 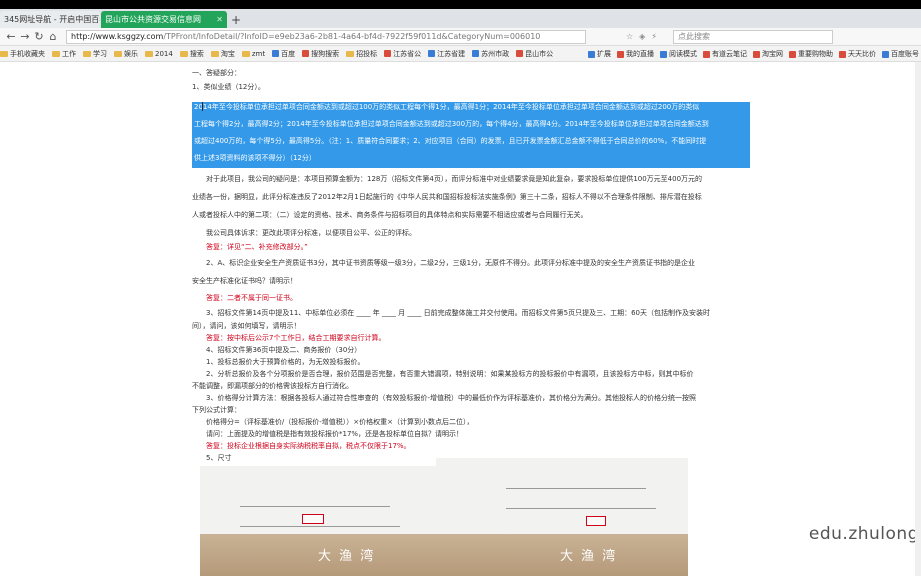 I want to click on answer-text: 答复：投标企业根据自身实际纳税税率自拟，税点不仅限于17%。, so click(x=308, y=446).